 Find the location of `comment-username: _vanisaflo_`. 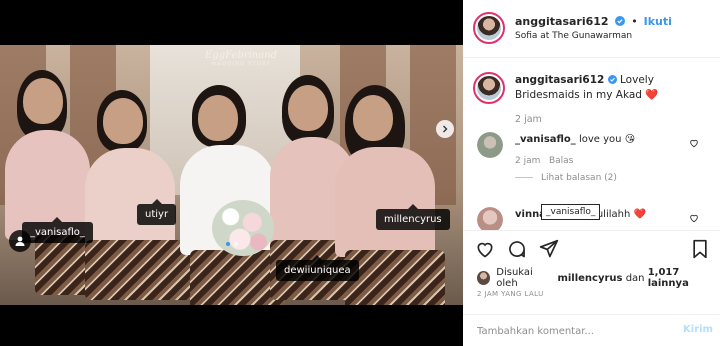

comment-username: _vanisaflo_ is located at coordinates (545, 139).